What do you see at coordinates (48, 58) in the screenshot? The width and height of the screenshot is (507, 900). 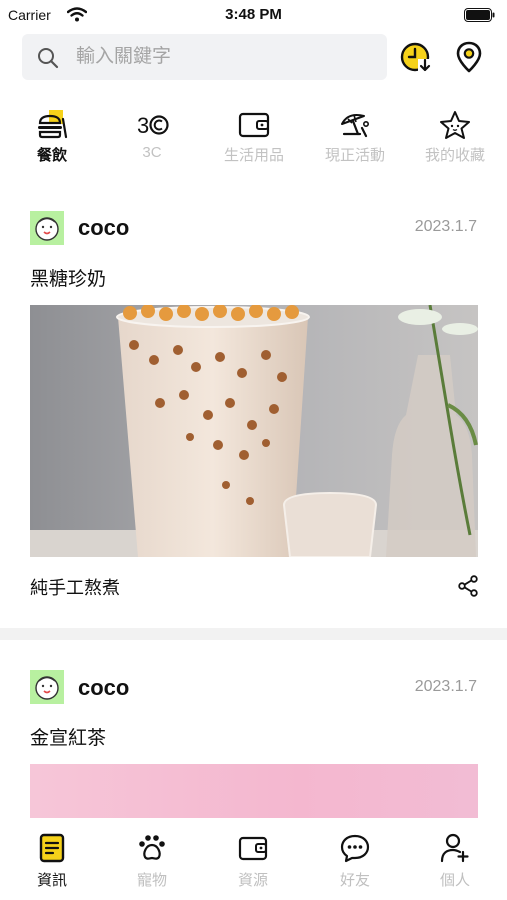 I see `search-icon` at bounding box center [48, 58].